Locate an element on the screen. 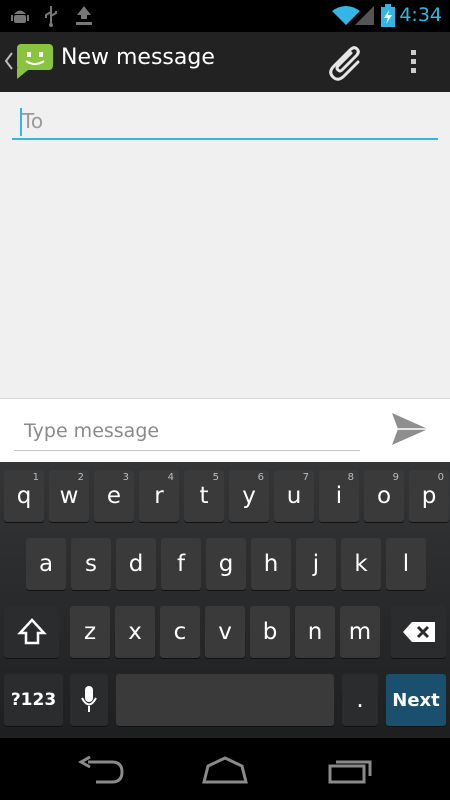  key-label: q is located at coordinates (24, 496).